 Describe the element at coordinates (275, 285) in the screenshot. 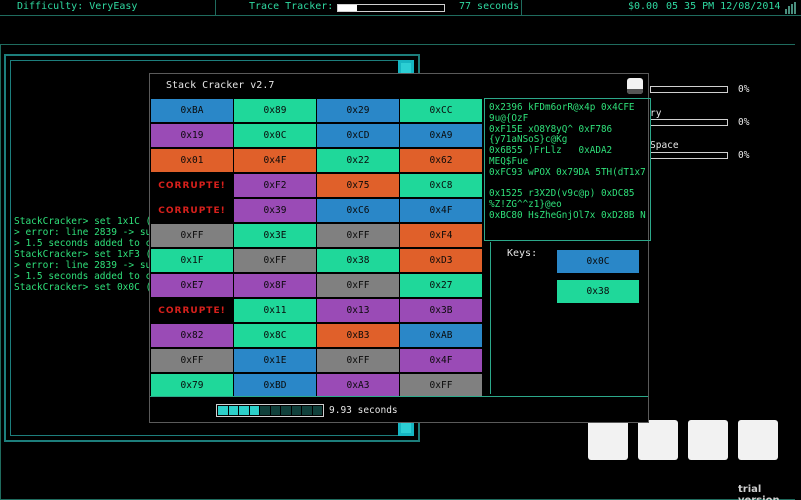

I see `stack-cell: 0x8F` at that location.